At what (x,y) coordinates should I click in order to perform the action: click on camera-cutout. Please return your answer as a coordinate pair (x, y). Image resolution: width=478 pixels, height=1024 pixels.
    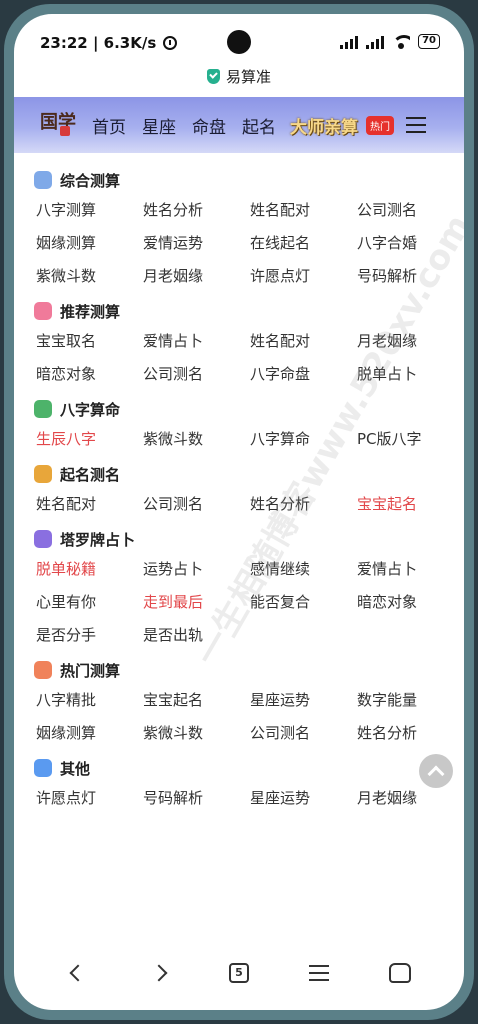
    Looking at the image, I should click on (239, 42).